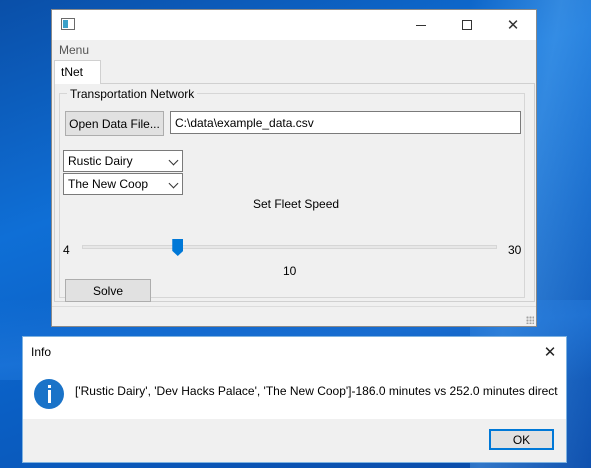  Describe the element at coordinates (66, 250) in the screenshot. I see `slider-min-label: 4` at that location.